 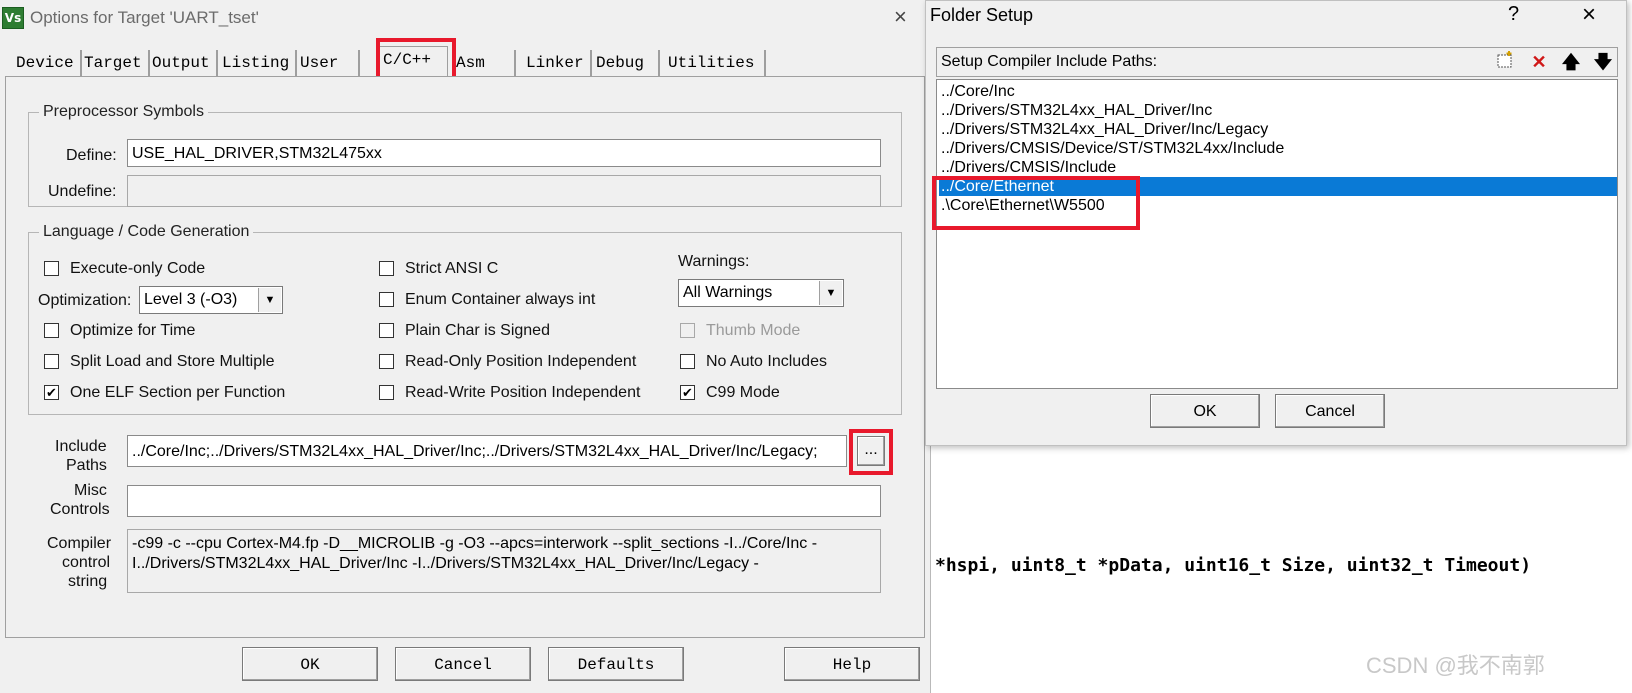 What do you see at coordinates (687, 361) in the screenshot?
I see `no-auto-includes-checkbox` at bounding box center [687, 361].